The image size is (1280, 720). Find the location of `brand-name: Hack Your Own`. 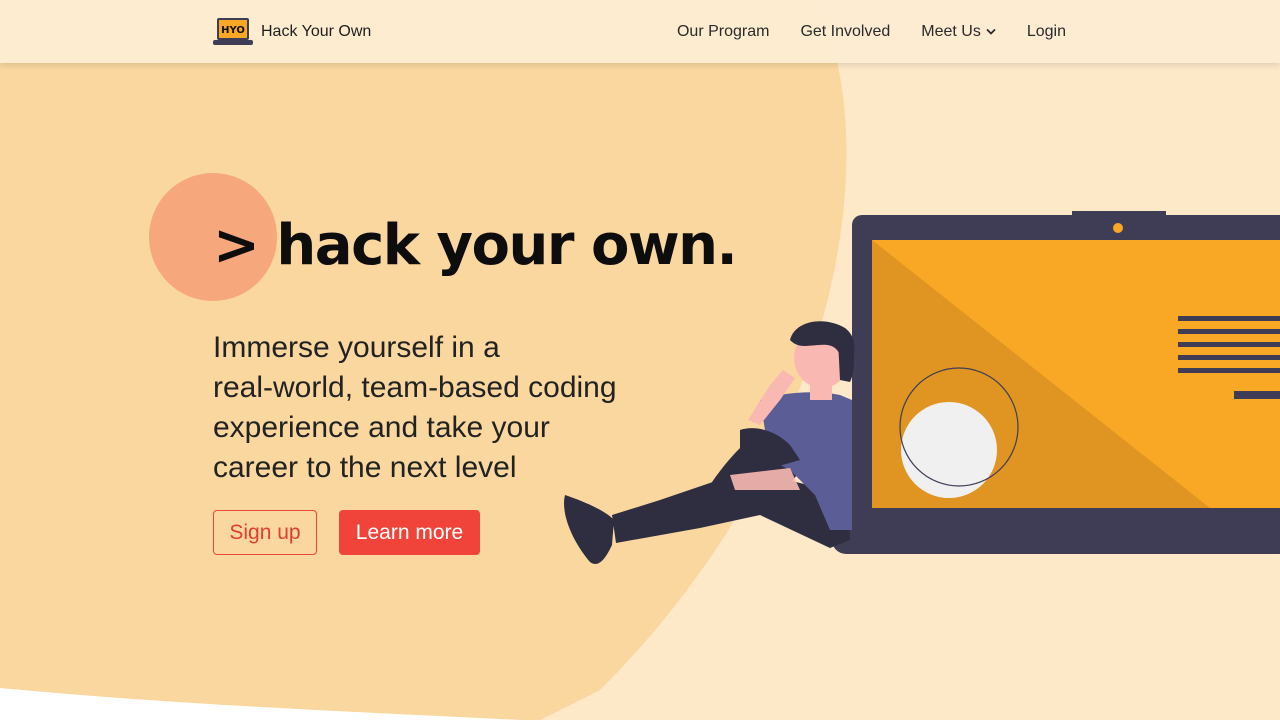

brand-name: Hack Your Own is located at coordinates (316, 31).